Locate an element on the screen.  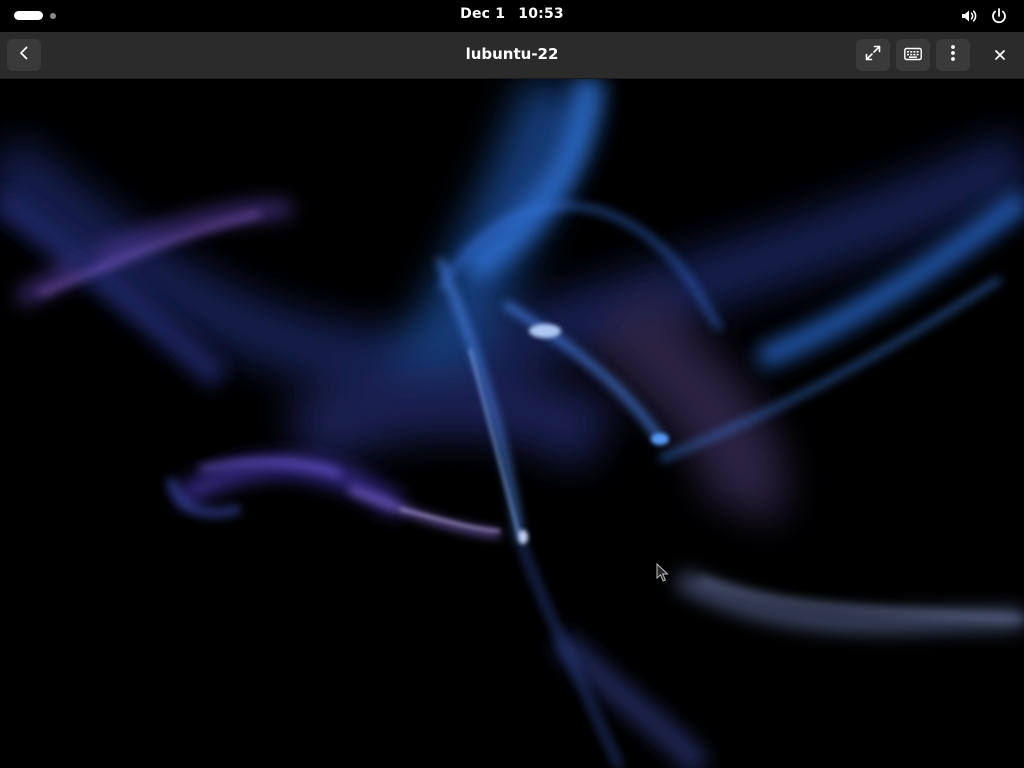
date-time-clock: Dec 1 10:53 is located at coordinates (512, 14).